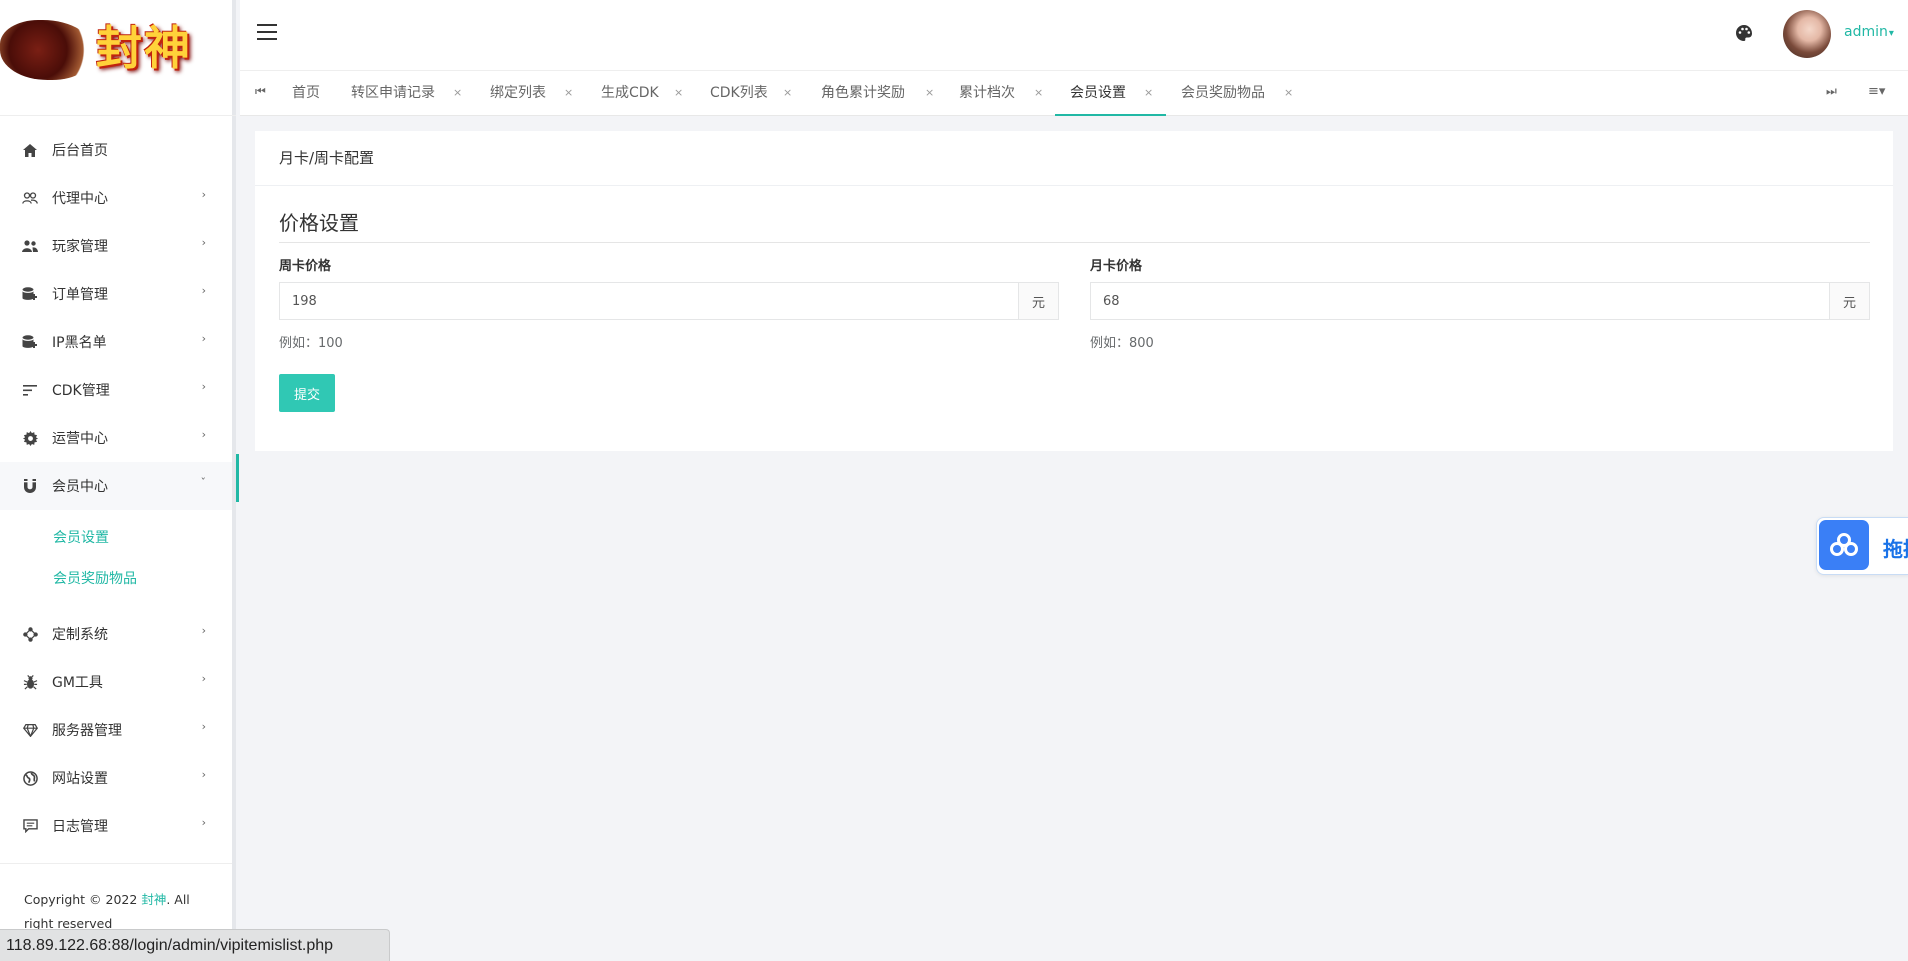 The image size is (1908, 961). I want to click on diamond-icon, so click(30, 730).